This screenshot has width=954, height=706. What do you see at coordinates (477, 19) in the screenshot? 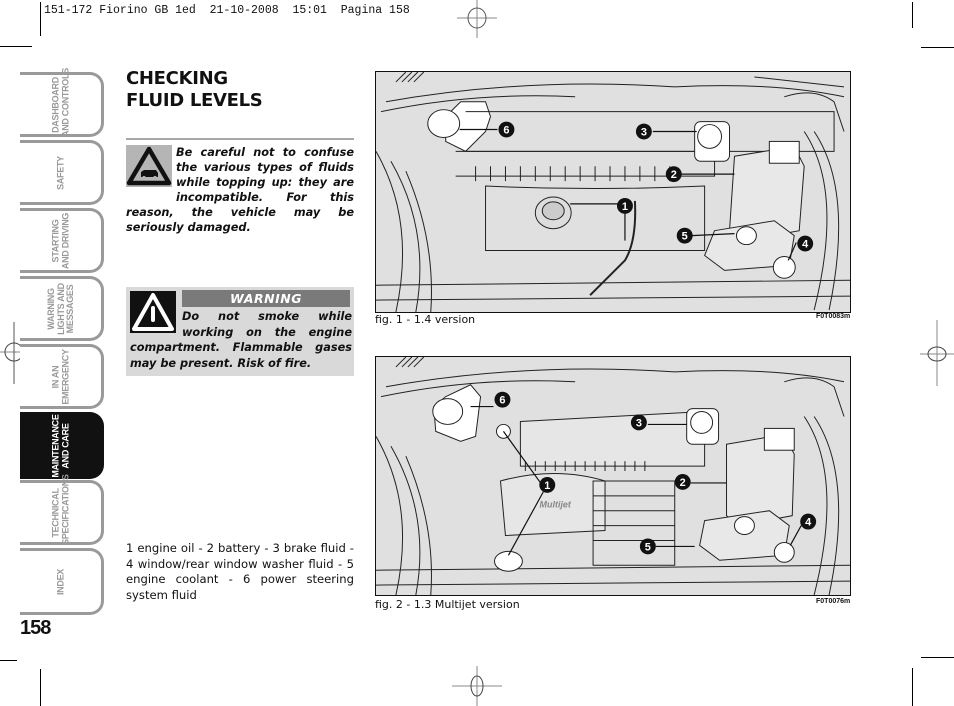
I see `registration-mark-top` at bounding box center [477, 19].